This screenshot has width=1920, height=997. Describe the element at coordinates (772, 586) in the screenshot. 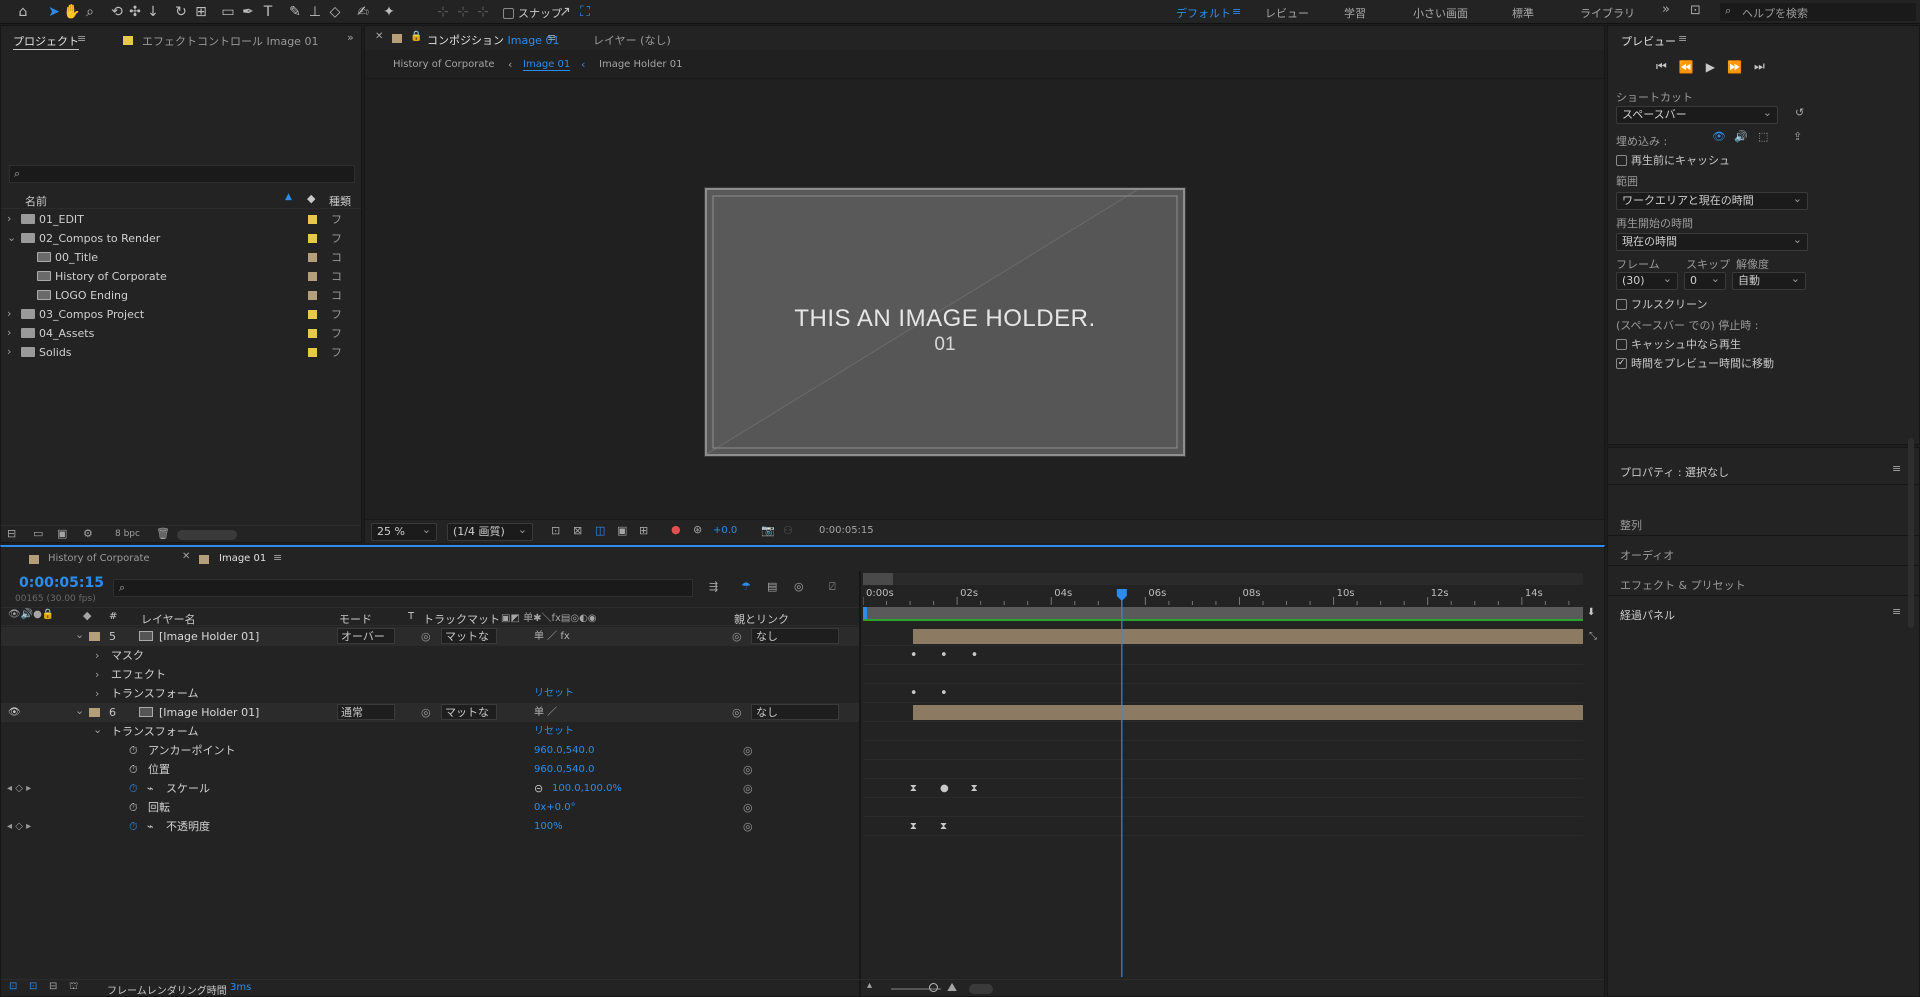

I see `frame-blending-icon: ▤` at that location.